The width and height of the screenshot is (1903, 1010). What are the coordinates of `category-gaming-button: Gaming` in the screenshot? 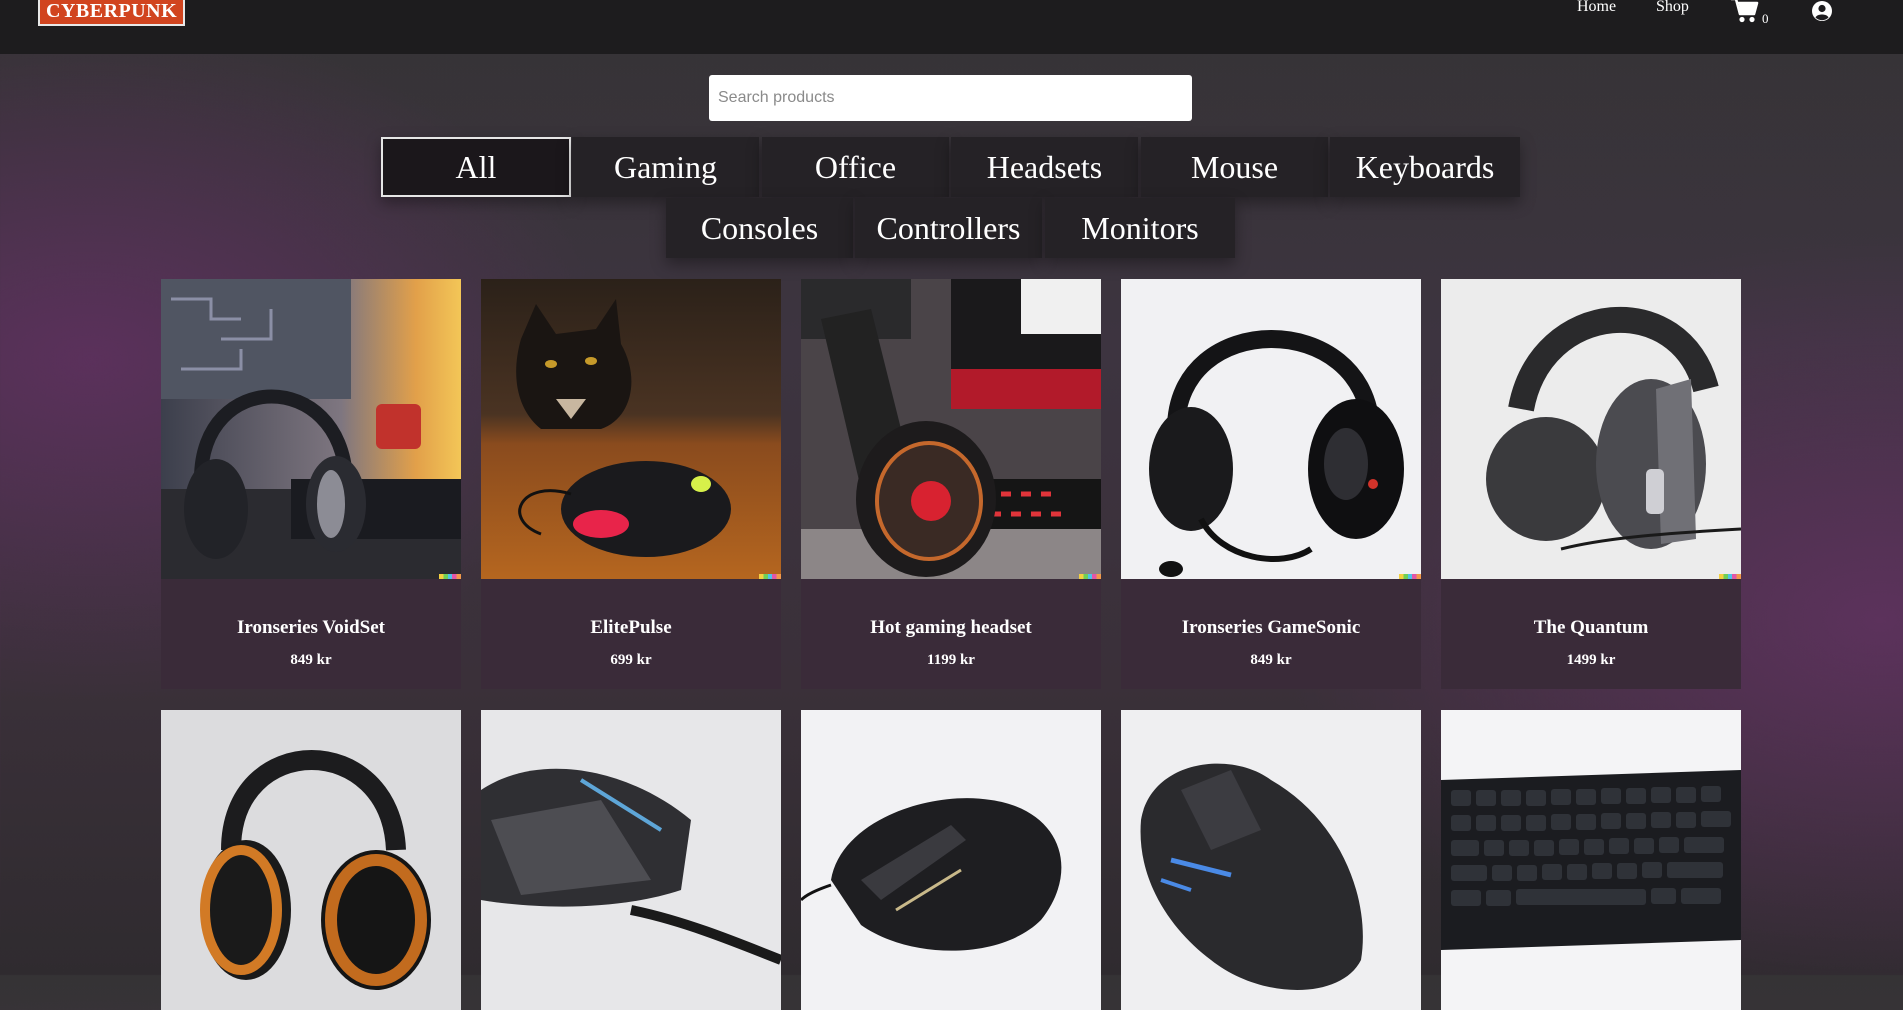 It's located at (665, 167).